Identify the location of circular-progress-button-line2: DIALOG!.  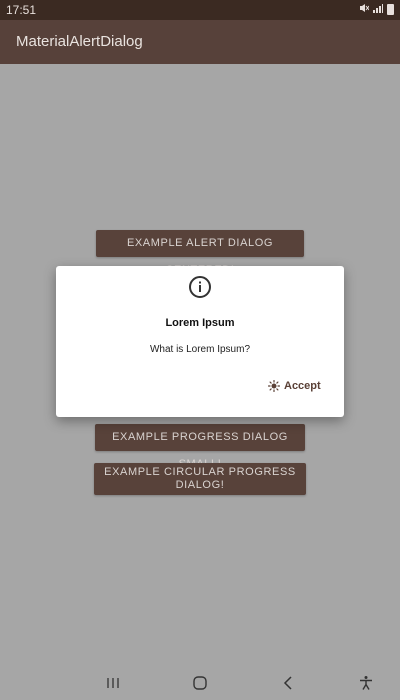
(200, 485).